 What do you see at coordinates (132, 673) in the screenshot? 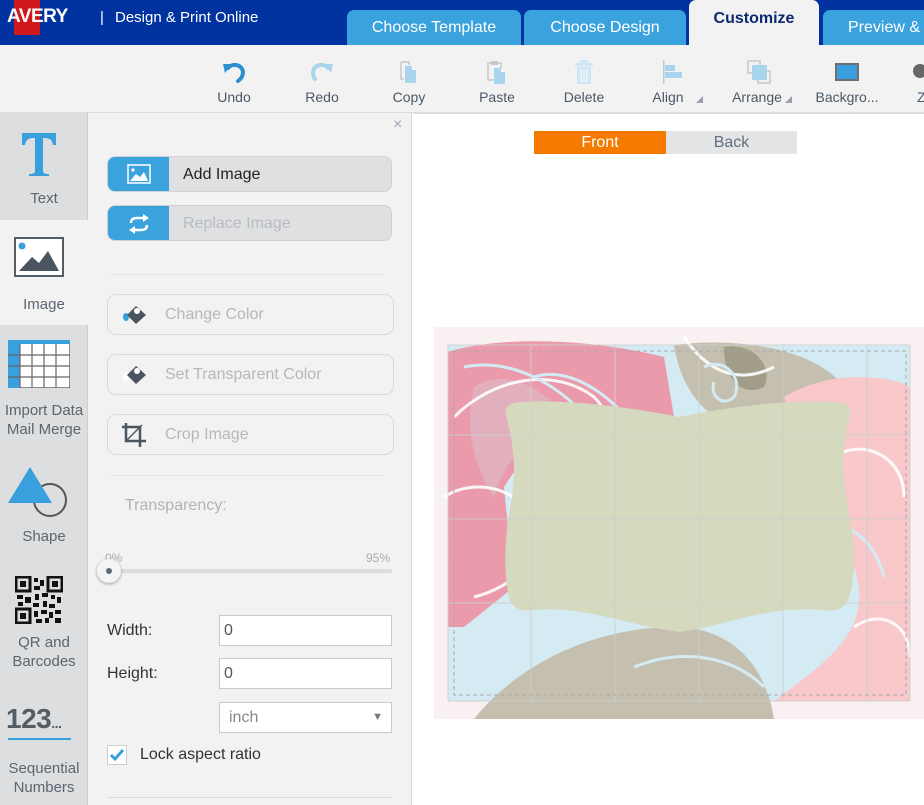
I see `height-label: Height:` at bounding box center [132, 673].